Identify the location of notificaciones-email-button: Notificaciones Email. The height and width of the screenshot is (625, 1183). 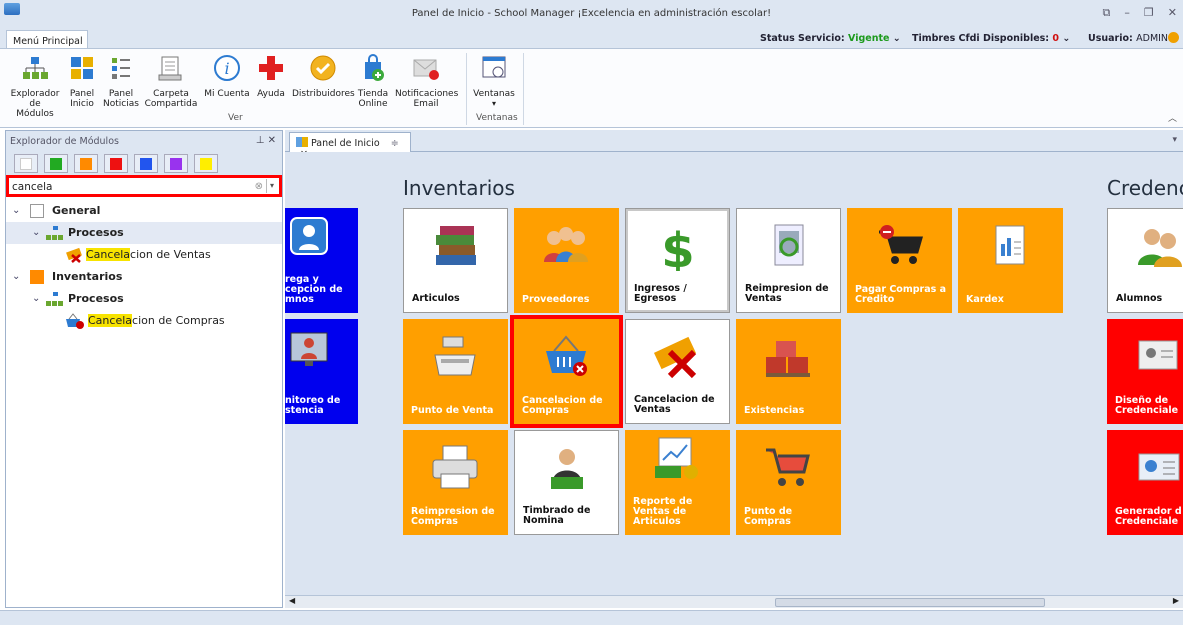
(427, 81).